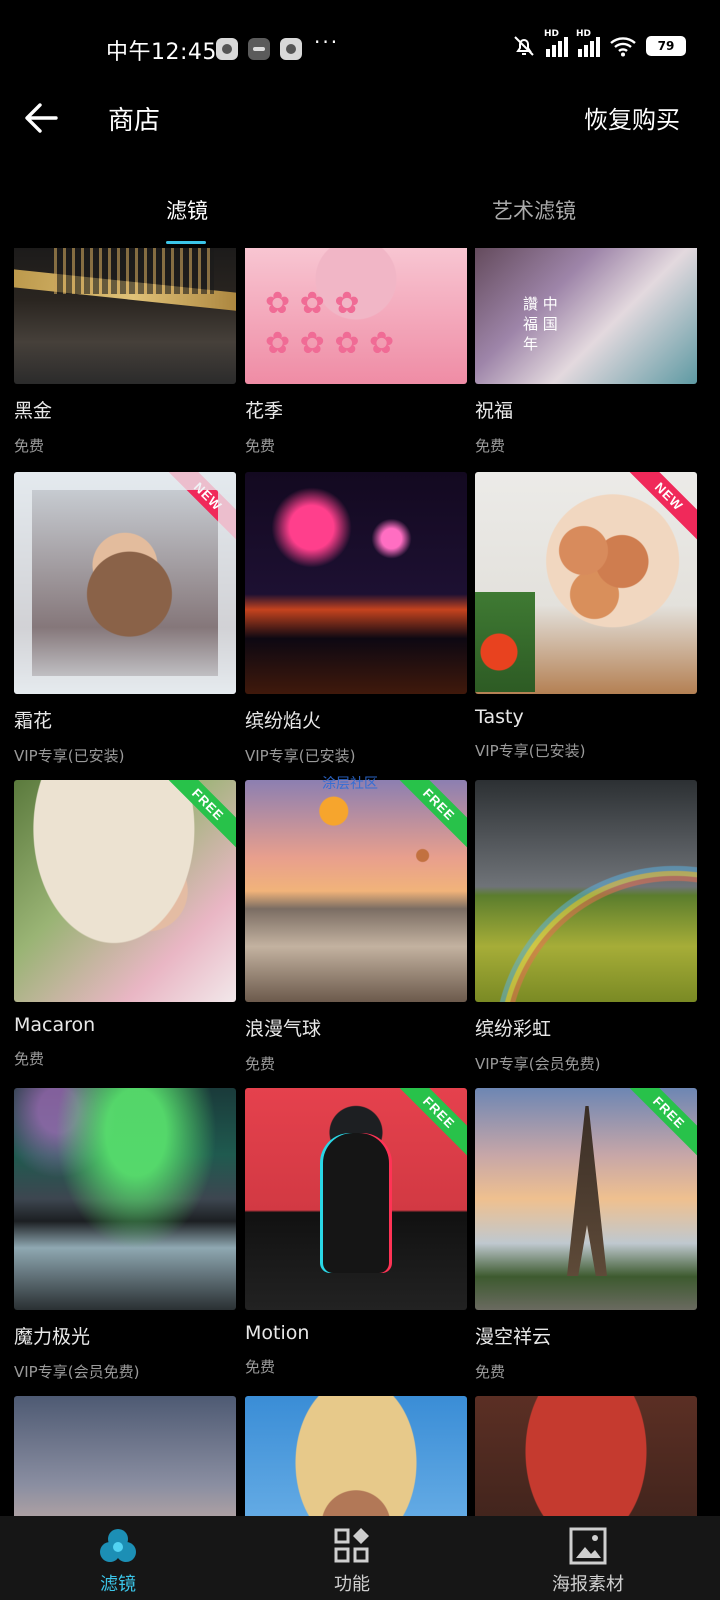 The height and width of the screenshot is (1600, 720). What do you see at coordinates (632, 117) in the screenshot?
I see `restore-purchases-button: 恢复购买` at bounding box center [632, 117].